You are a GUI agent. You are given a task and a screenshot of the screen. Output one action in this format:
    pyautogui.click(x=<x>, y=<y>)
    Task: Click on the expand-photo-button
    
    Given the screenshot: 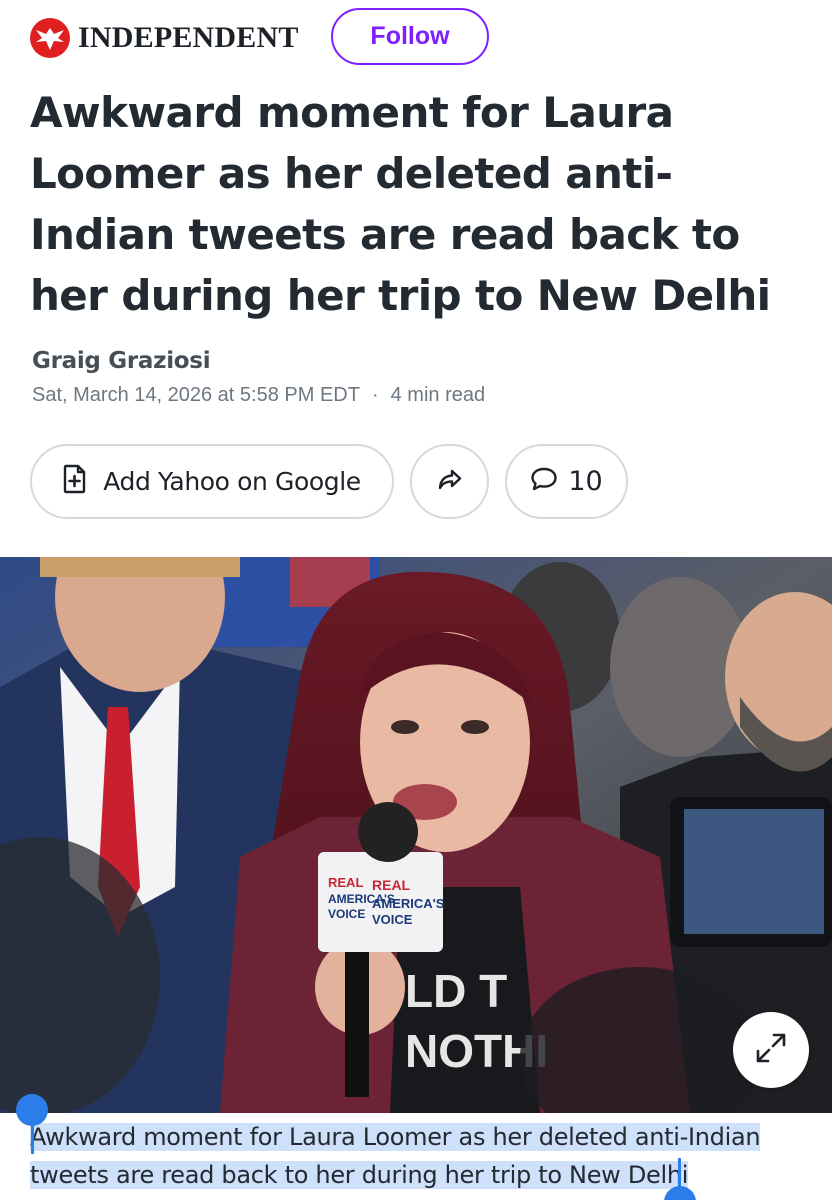 What is the action you would take?
    pyautogui.click(x=771, y=1050)
    